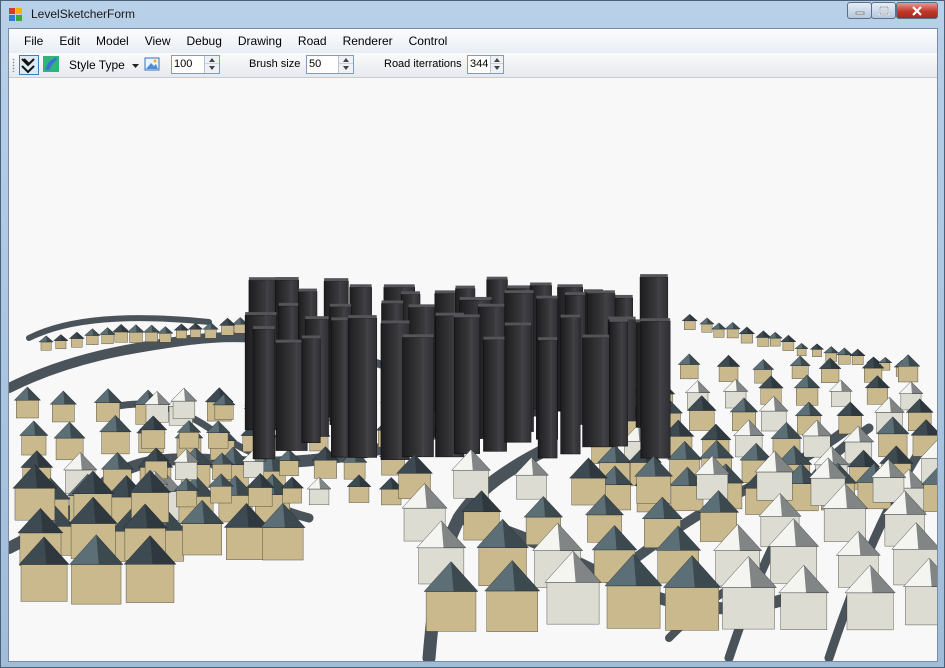 This screenshot has width=945, height=668. Describe the element at coordinates (195, 64) in the screenshot. I see `style-value-spinner: 100` at that location.